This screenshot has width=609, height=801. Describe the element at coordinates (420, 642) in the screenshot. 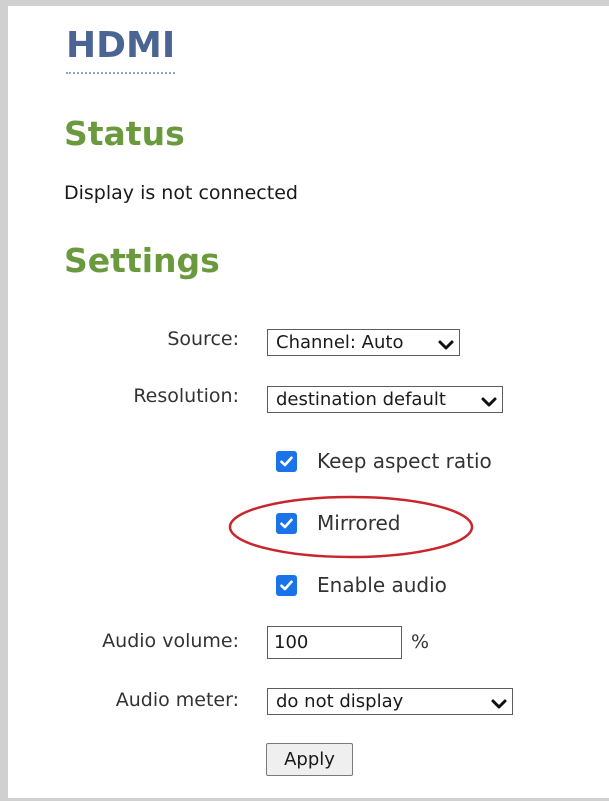

I see `audio-volume-unit: %` at that location.